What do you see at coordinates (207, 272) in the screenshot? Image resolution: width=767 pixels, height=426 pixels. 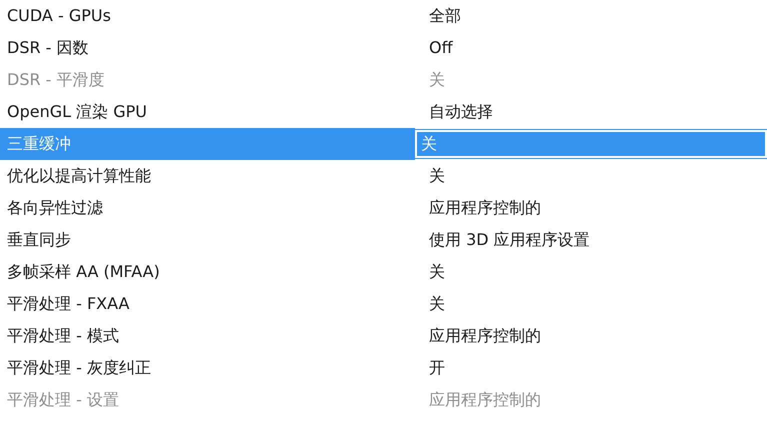 I see `setting-name: 多帧采样 AA (MFAA)` at bounding box center [207, 272].